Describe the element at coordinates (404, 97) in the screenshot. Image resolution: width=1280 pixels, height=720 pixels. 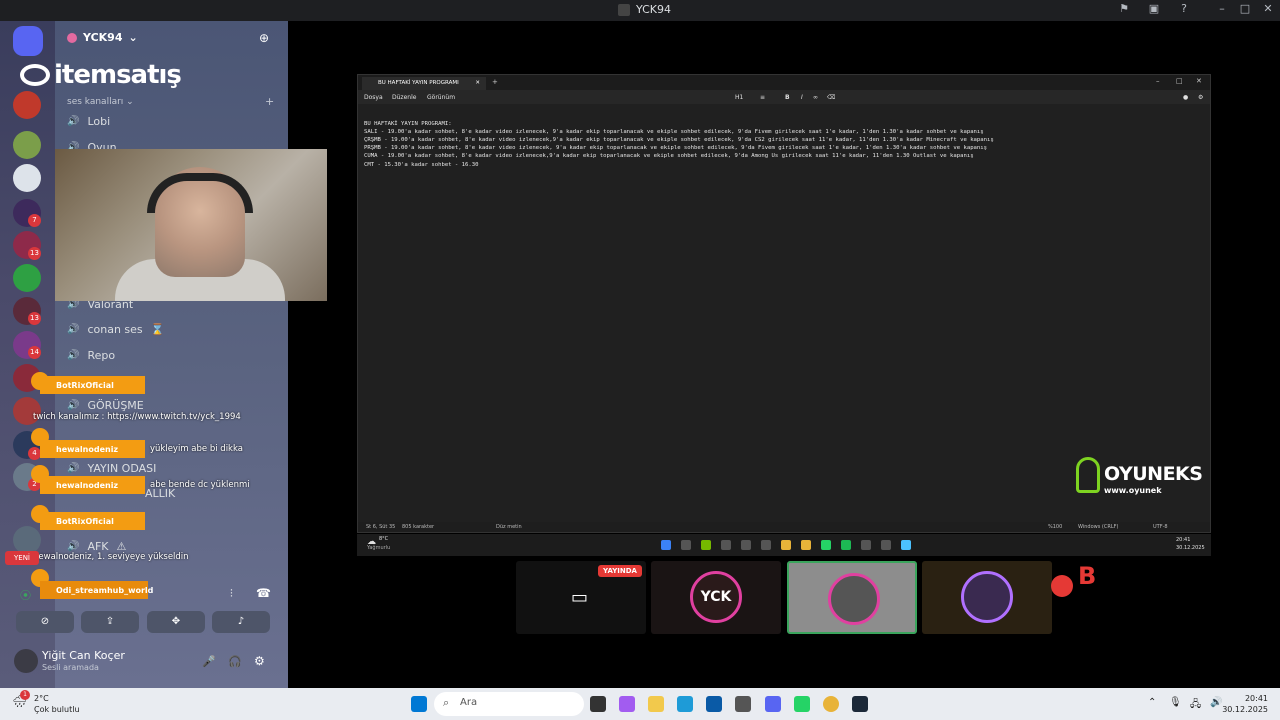
I see `menu-edit: Düzenle` at that location.